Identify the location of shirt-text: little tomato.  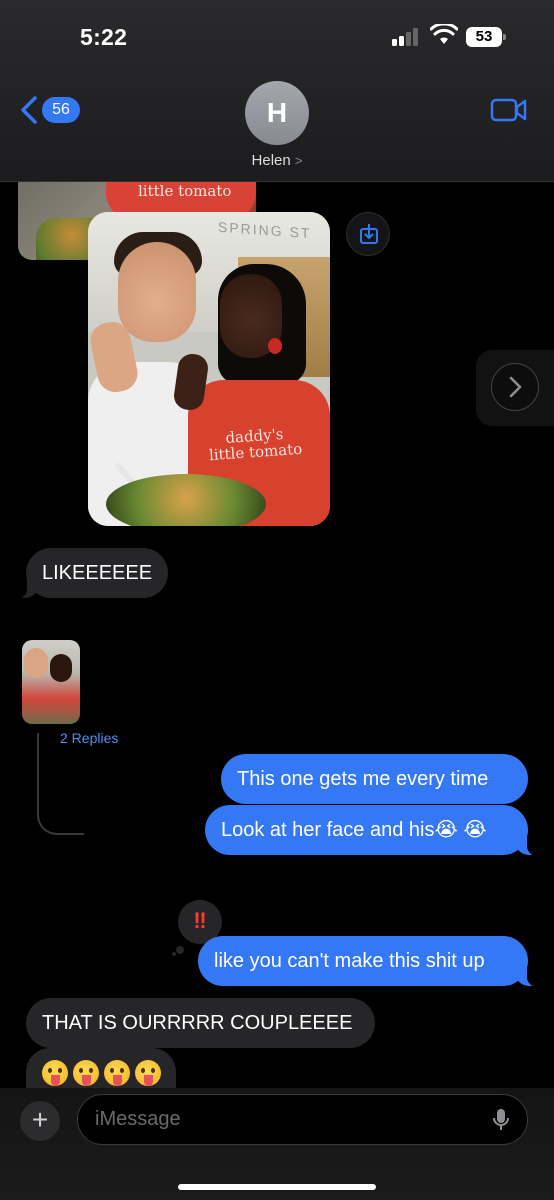
(185, 191).